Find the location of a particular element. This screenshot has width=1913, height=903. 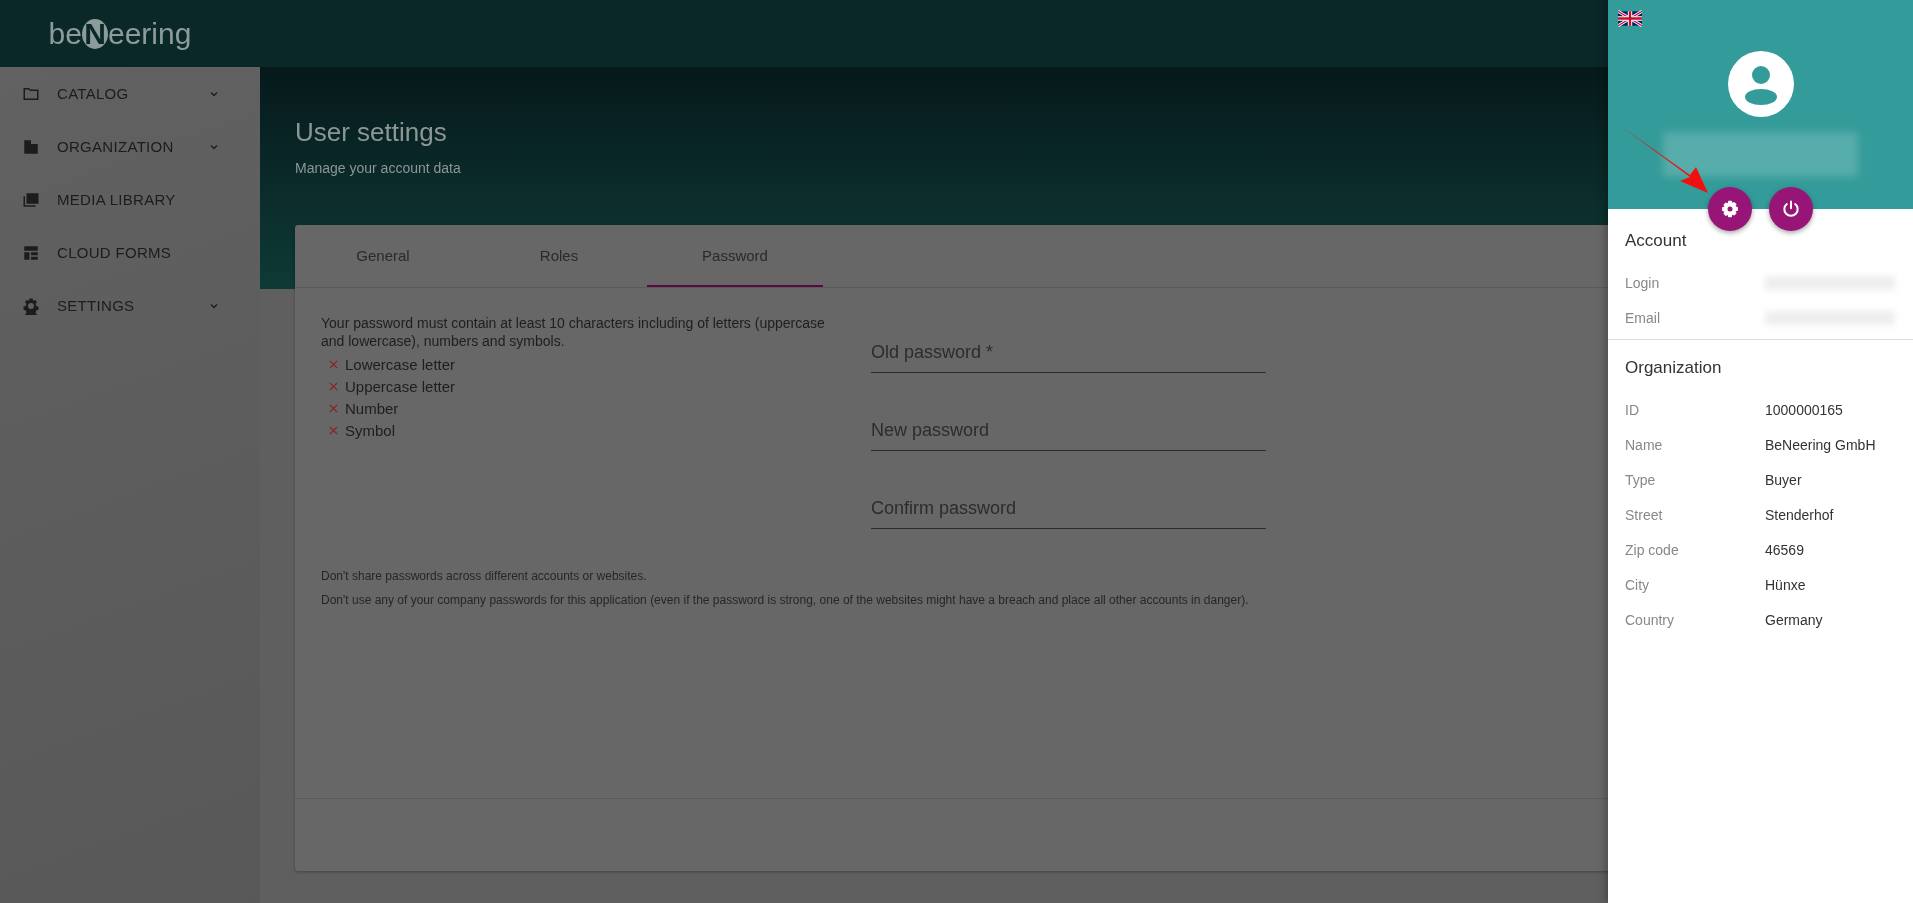

section-title: Organization is located at coordinates (1674, 368).